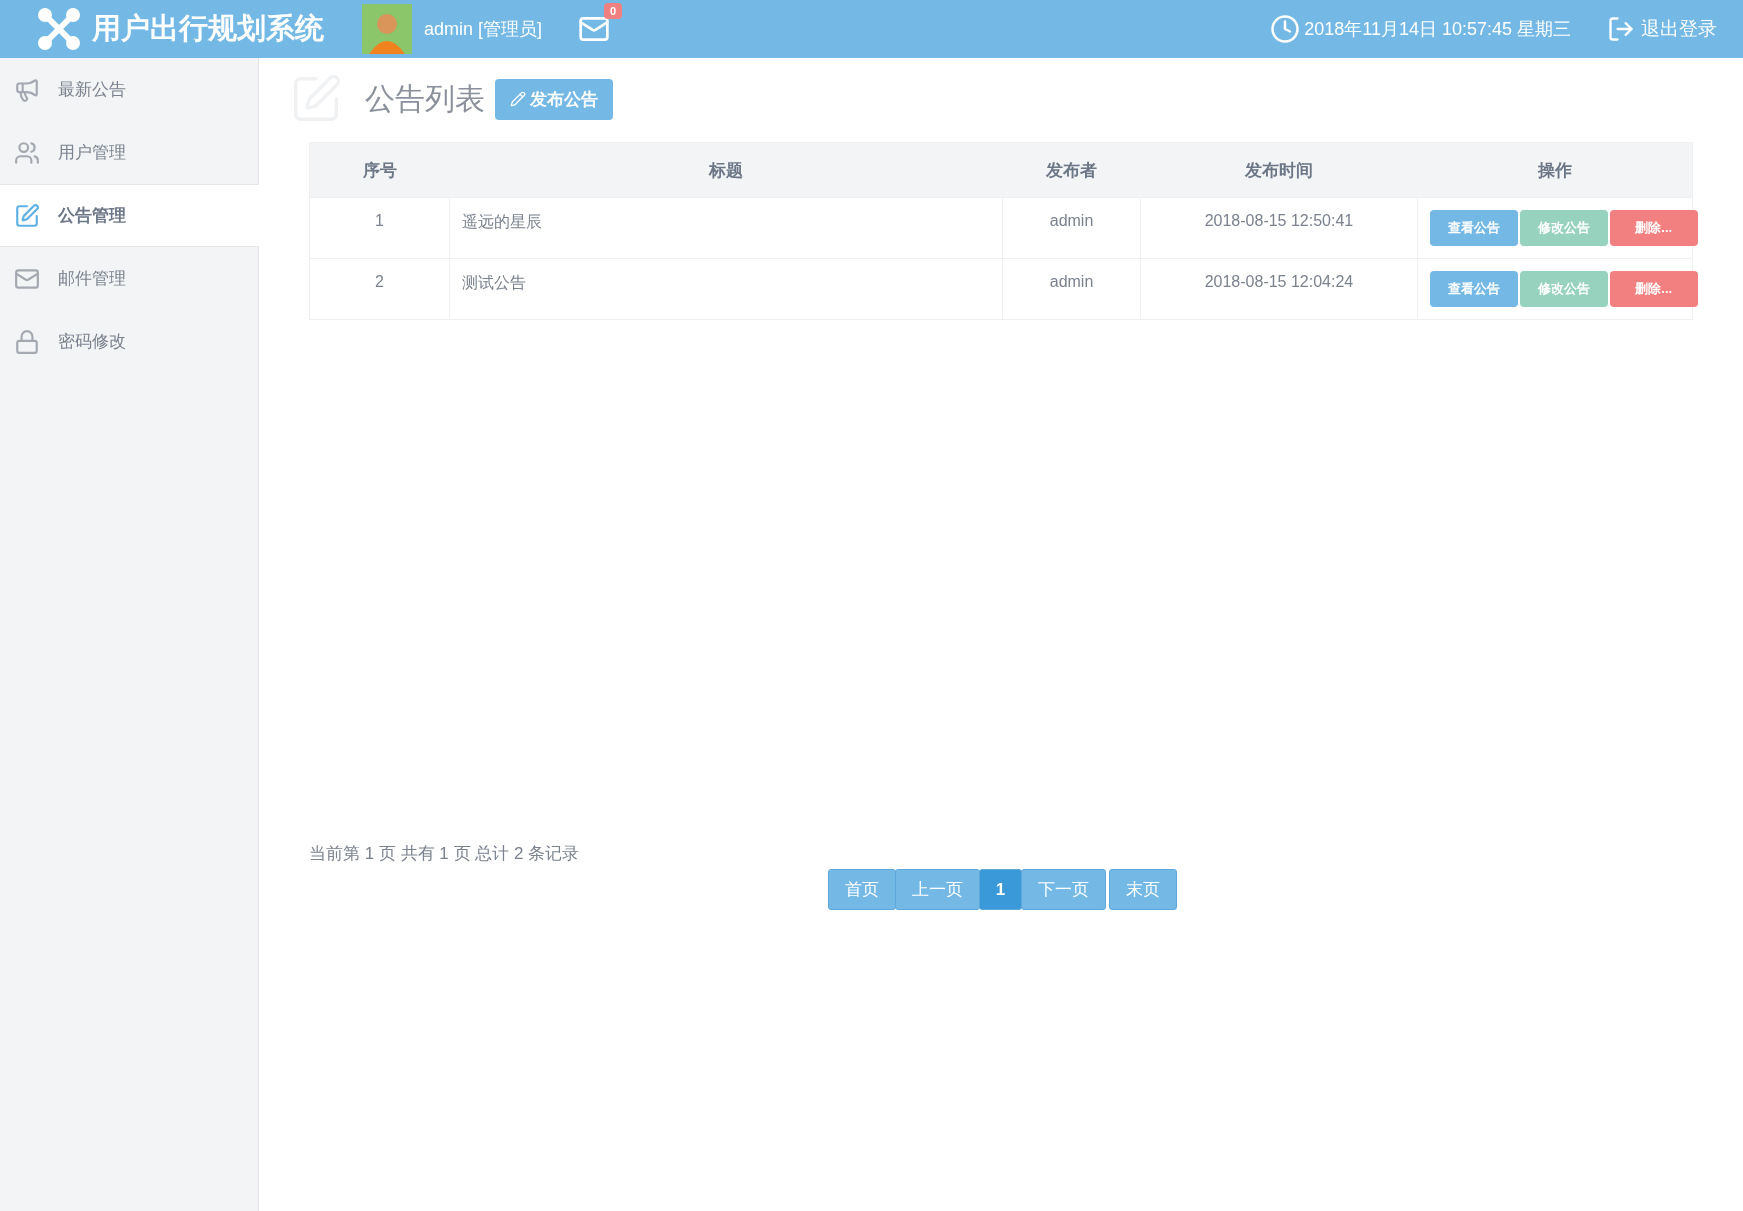  What do you see at coordinates (379, 170) in the screenshot?
I see `column-header: 序号` at bounding box center [379, 170].